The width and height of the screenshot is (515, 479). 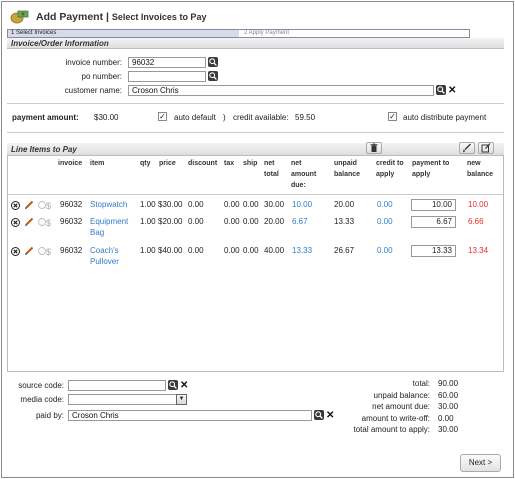 I want to click on col-new-balance-line2: balance, so click(x=480, y=174).